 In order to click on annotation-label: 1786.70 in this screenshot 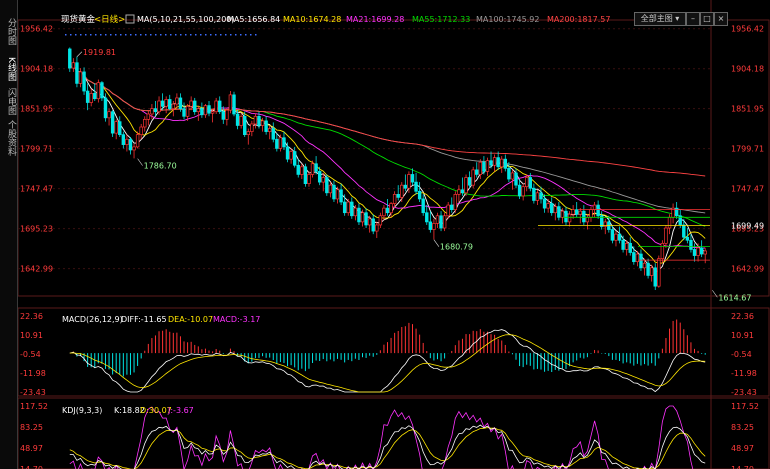, I will do `click(160, 166)`.